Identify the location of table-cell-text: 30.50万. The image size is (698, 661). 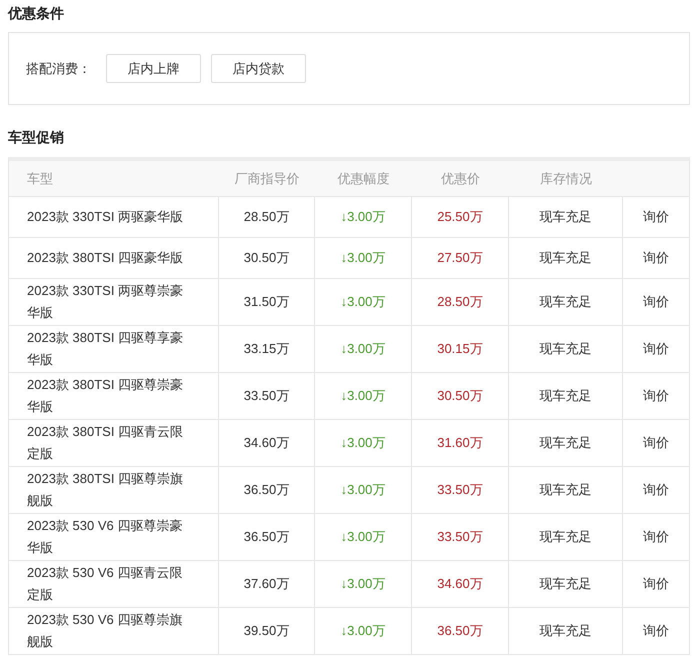
(267, 258).